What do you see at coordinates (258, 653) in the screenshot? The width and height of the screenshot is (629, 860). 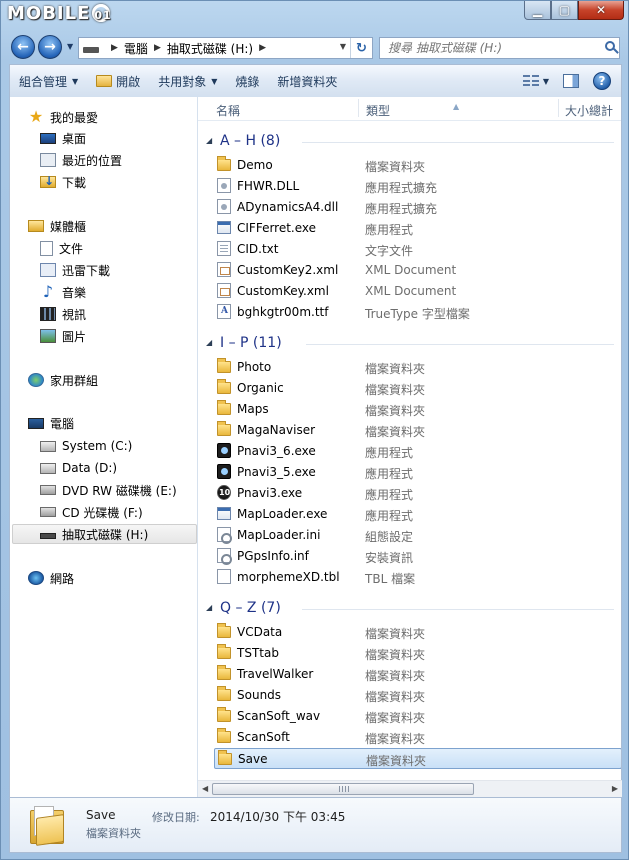 I see `file-name: TSTtab` at bounding box center [258, 653].